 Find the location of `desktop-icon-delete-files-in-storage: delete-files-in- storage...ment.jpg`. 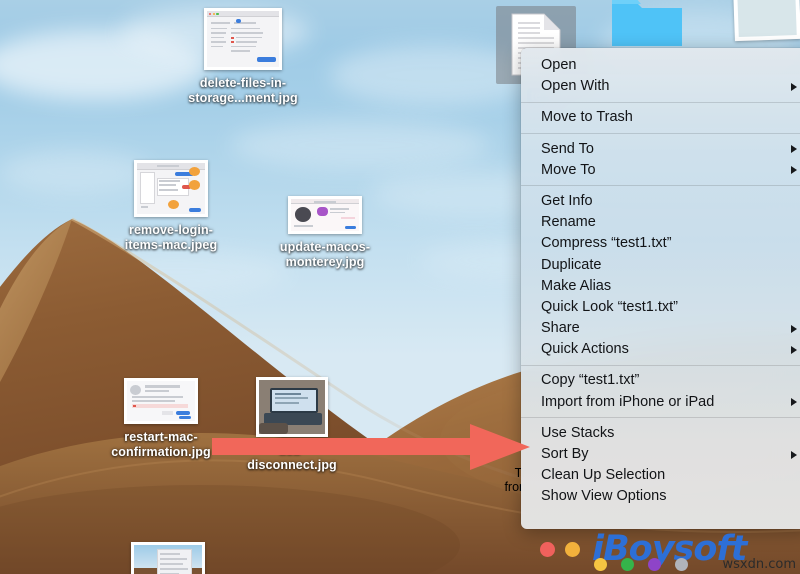

desktop-icon-delete-files-in-storage: delete-files-in- storage...ment.jpg is located at coordinates (243, 57).